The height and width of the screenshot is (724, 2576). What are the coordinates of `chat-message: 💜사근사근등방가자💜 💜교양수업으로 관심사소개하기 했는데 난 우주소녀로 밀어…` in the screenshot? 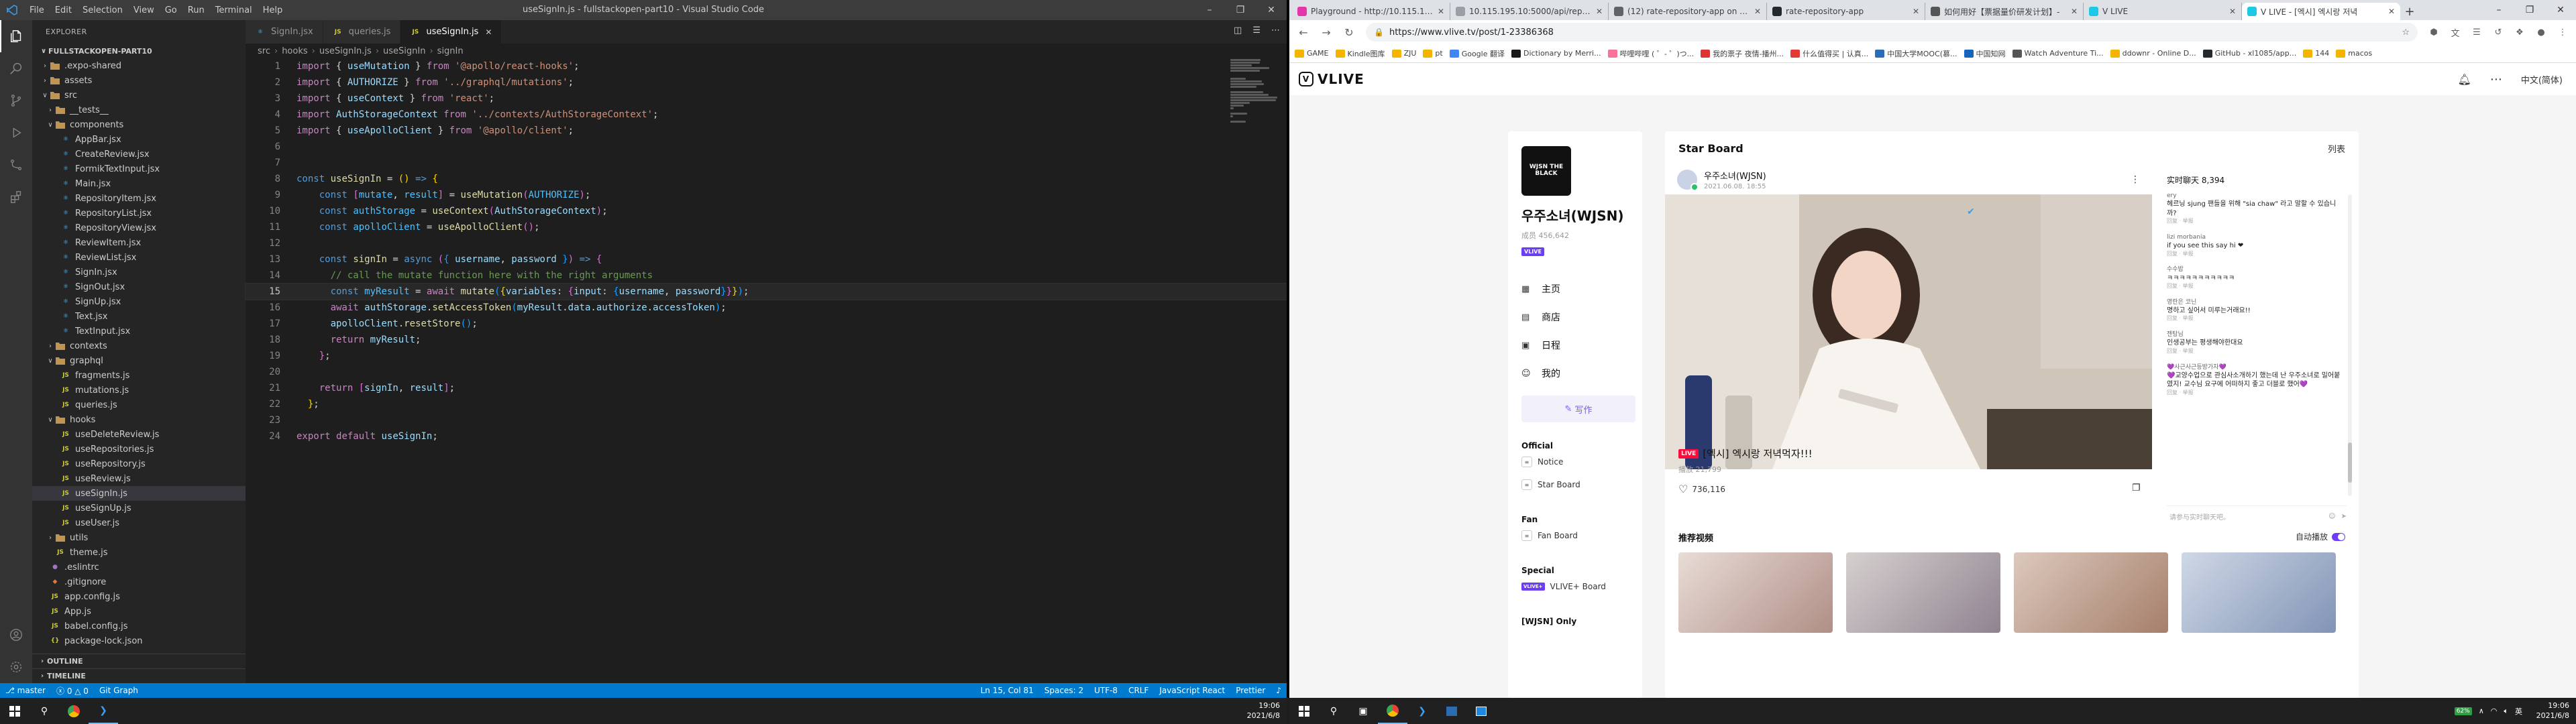 It's located at (2255, 380).